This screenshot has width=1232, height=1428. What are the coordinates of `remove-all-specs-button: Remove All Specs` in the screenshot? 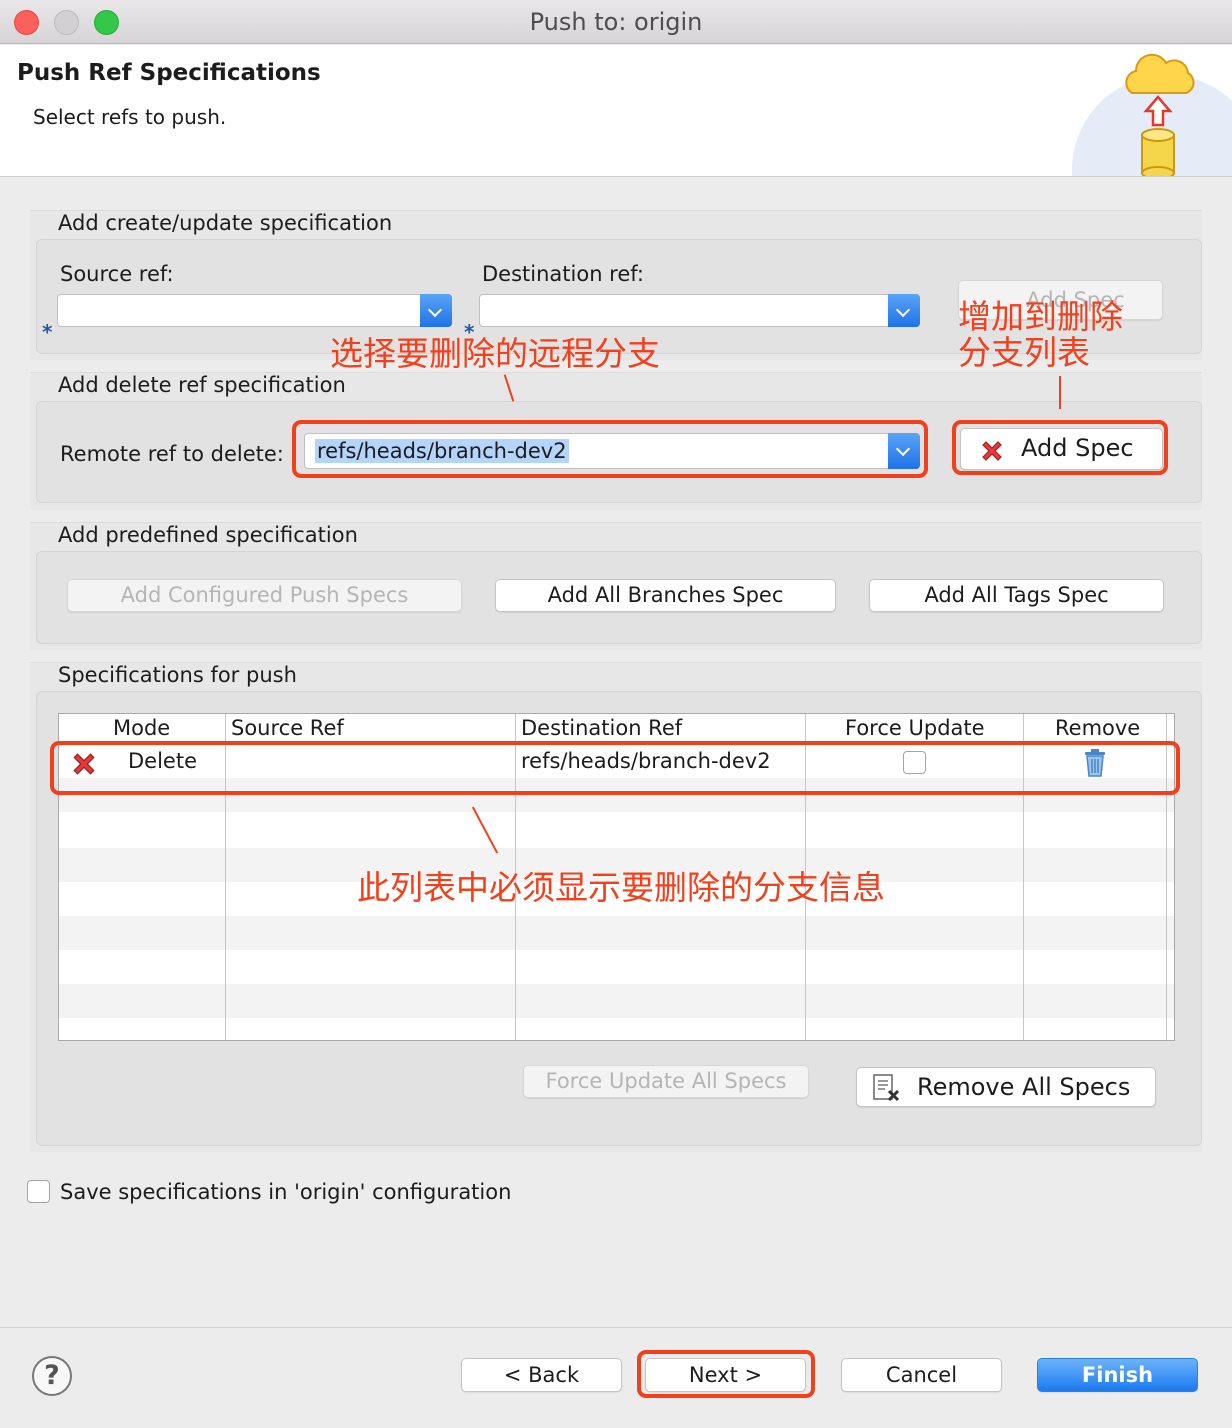 It's located at (1006, 1087).